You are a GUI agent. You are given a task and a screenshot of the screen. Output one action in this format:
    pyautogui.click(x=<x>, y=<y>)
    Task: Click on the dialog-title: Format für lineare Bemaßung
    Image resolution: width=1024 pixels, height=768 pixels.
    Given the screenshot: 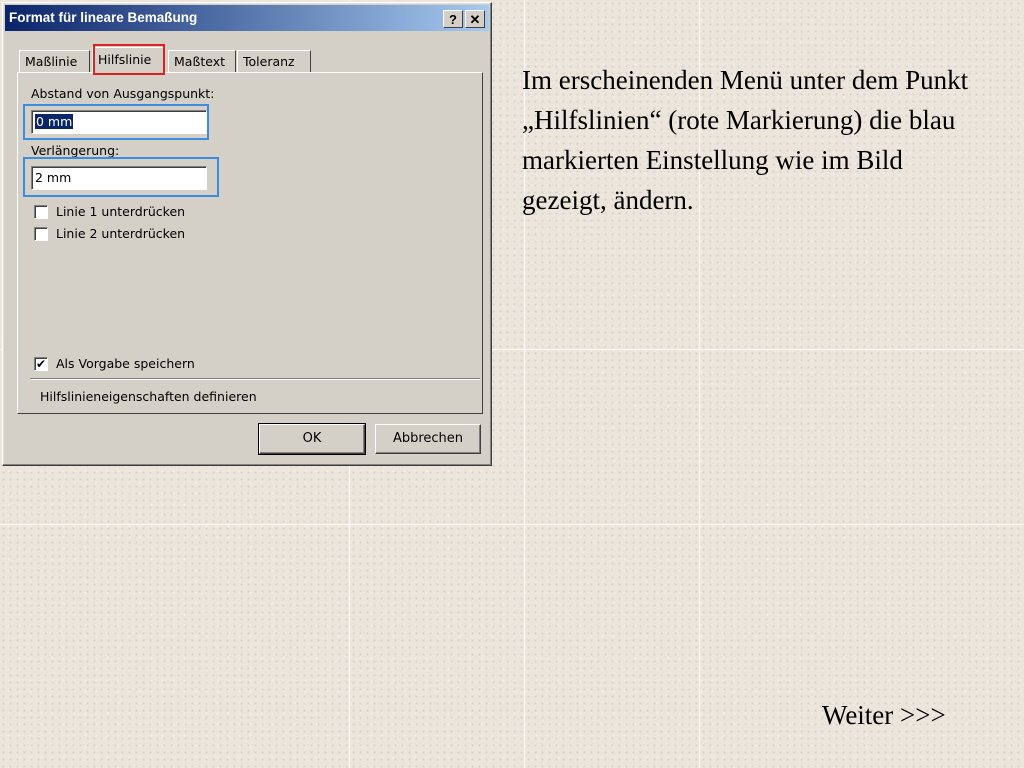 What is the action you would take?
    pyautogui.click(x=103, y=17)
    